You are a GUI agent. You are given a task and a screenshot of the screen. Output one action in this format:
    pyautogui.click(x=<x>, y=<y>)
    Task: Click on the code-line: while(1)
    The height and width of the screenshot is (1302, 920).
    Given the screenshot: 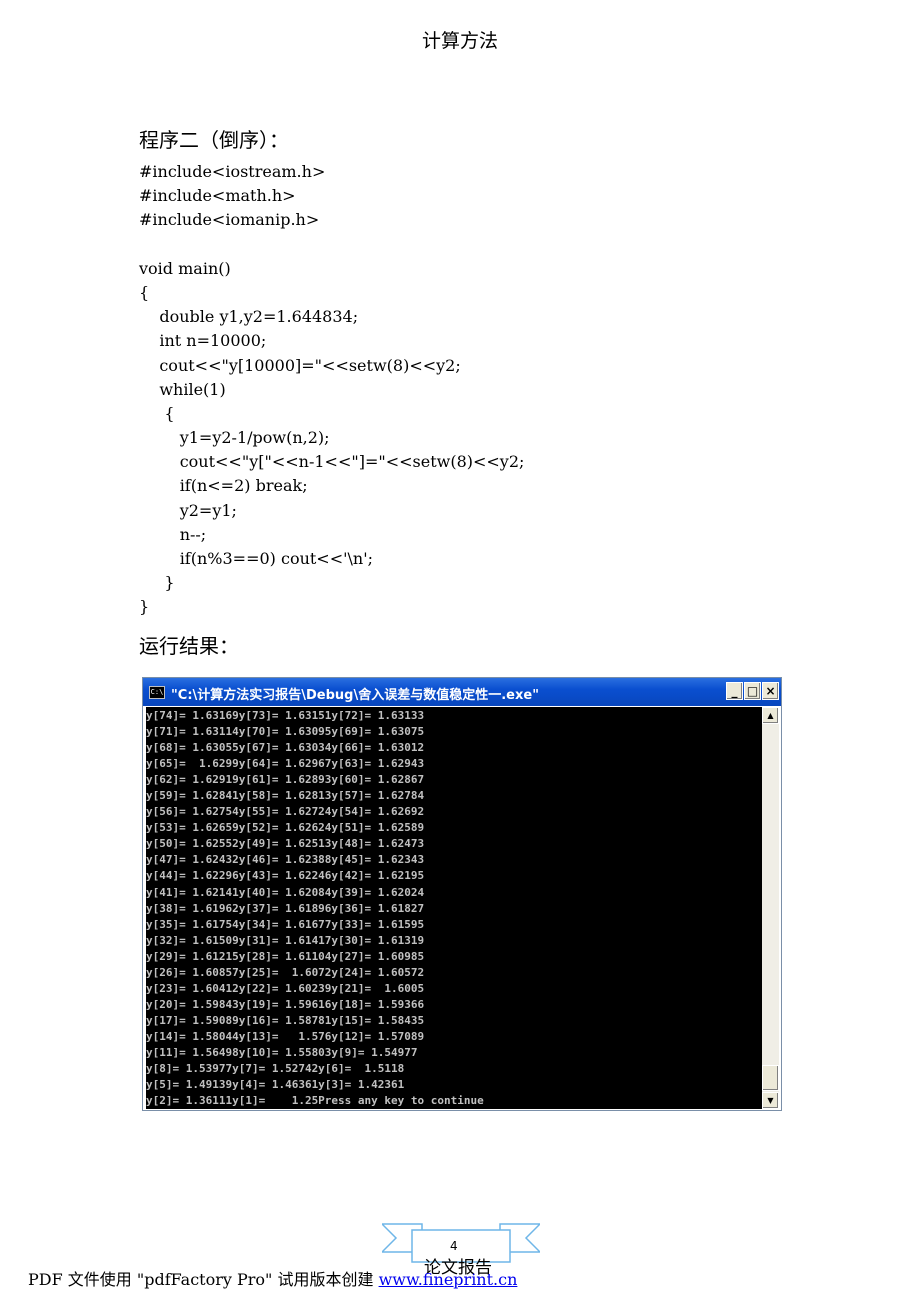 What is the action you would take?
    pyautogui.click(x=182, y=389)
    